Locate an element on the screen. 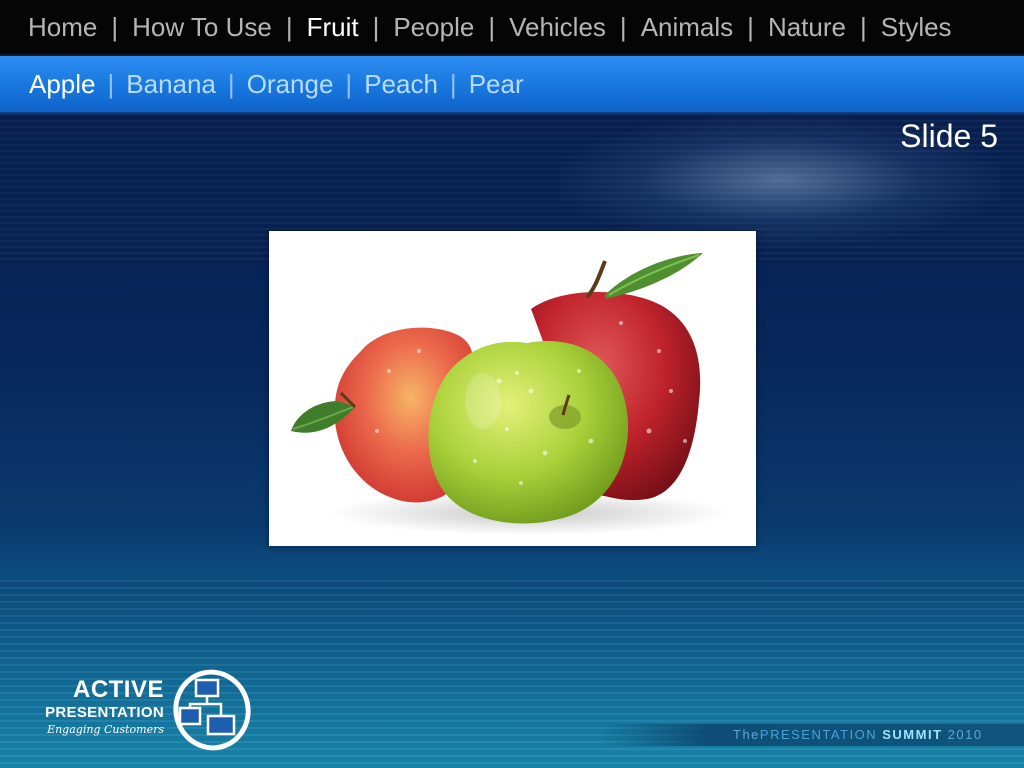 This screenshot has height=768, width=1024. nav-nature: Nature is located at coordinates (807, 27).